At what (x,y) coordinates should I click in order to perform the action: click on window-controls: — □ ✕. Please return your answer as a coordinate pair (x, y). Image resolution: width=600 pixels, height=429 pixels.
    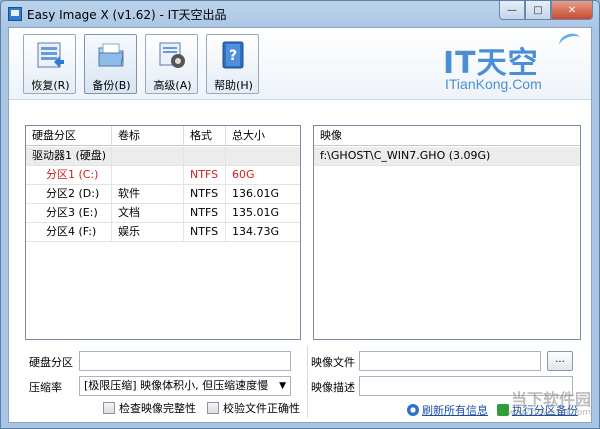
    Looking at the image, I should click on (546, 10).